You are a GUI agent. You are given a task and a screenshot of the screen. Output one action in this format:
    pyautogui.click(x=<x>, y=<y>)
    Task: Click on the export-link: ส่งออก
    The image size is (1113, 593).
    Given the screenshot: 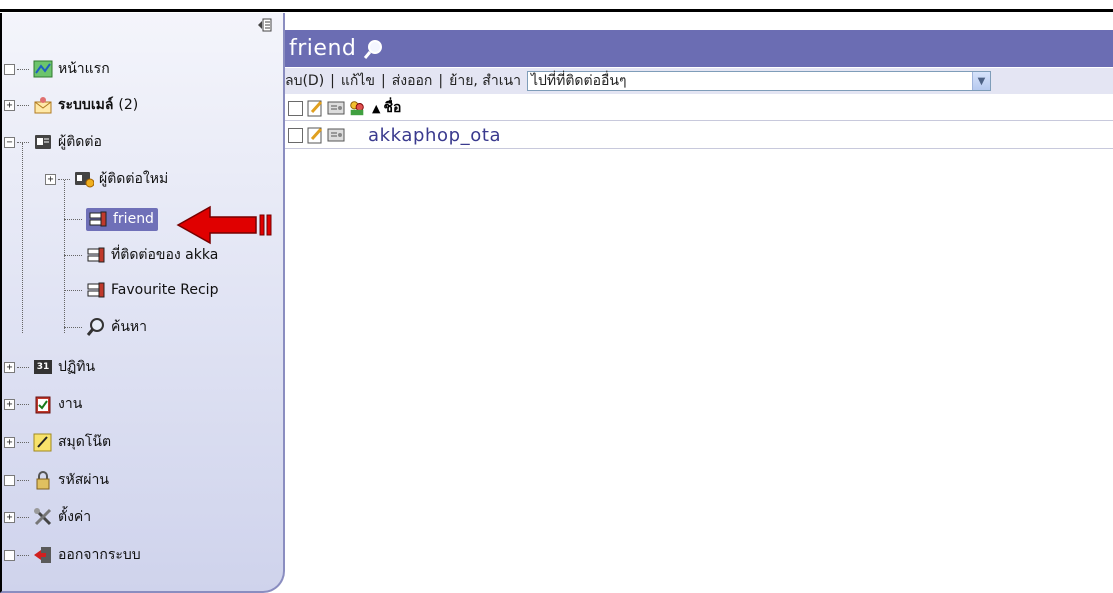 What is the action you would take?
    pyautogui.click(x=412, y=81)
    